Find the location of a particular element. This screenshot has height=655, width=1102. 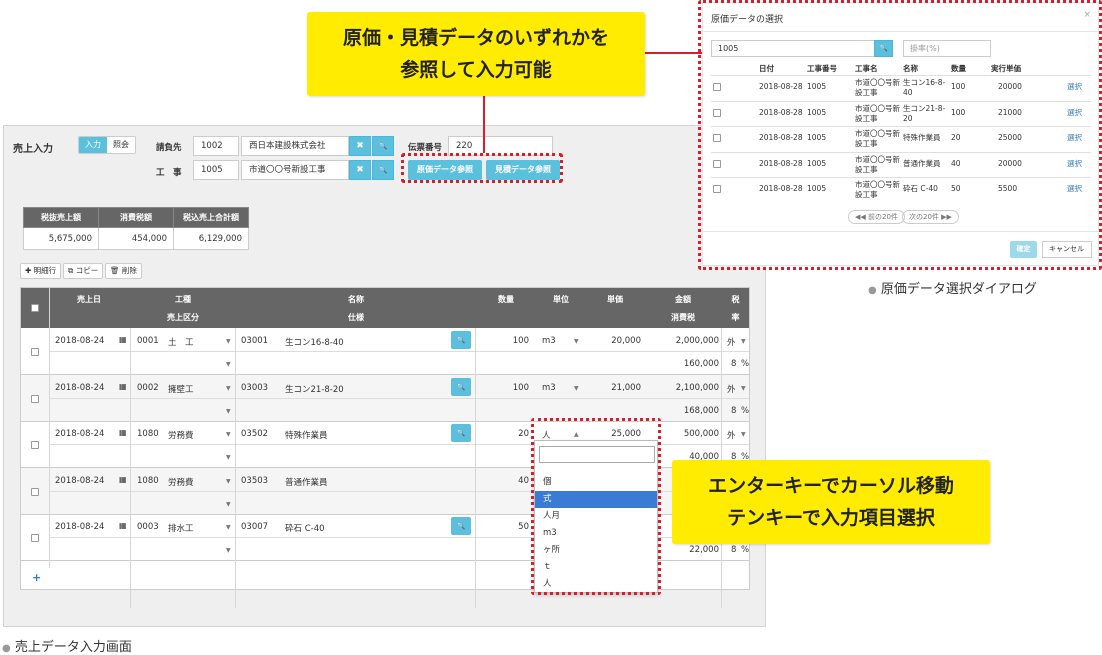

main-caption: ● 売上データ入力画面 is located at coordinates (67, 647).